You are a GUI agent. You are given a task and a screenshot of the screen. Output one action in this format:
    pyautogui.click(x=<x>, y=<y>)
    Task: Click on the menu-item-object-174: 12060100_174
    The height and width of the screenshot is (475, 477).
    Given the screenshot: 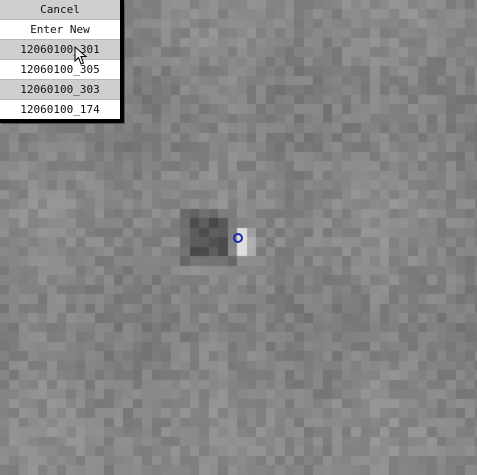 What is the action you would take?
    pyautogui.click(x=60, y=109)
    